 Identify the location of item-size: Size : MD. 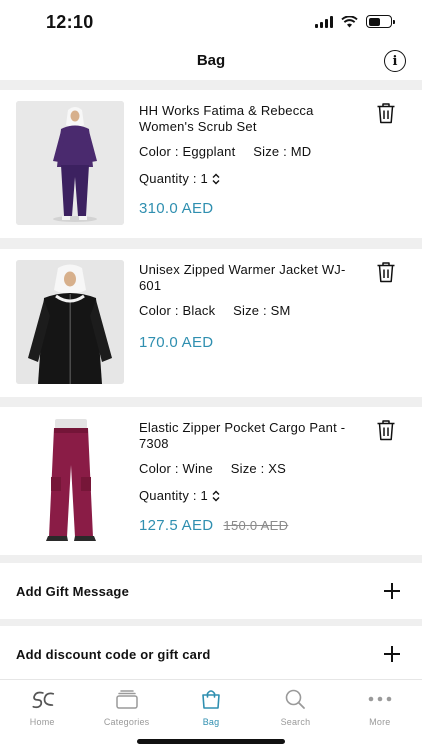
(282, 151).